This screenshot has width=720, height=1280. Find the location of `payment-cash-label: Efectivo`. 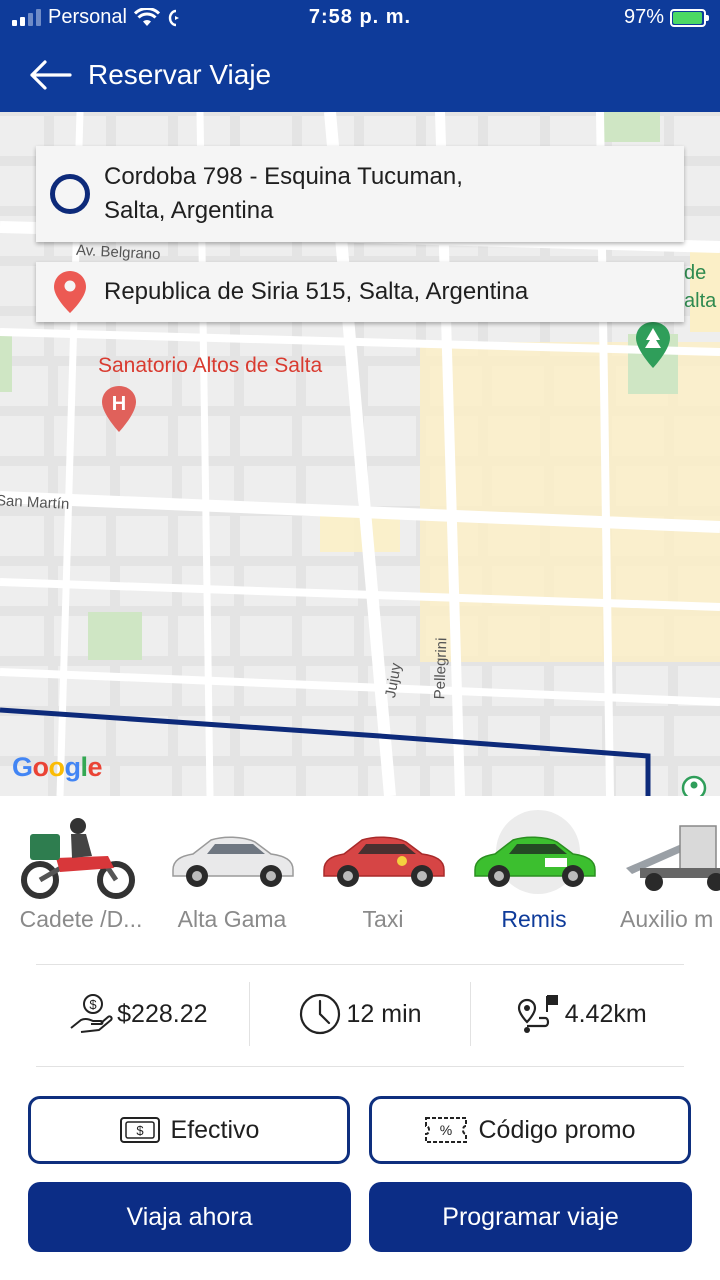

payment-cash-label: Efectivo is located at coordinates (215, 1129).